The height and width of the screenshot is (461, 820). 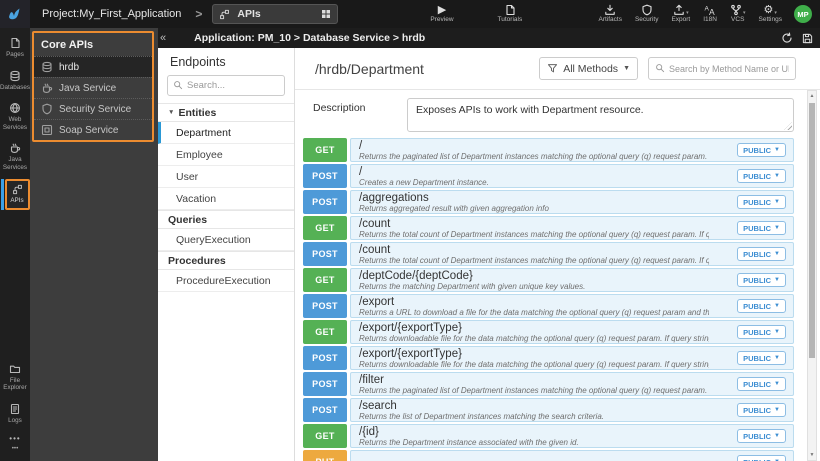 What do you see at coordinates (548, 455) in the screenshot?
I see `api-row: PUT PUBLIC▼` at bounding box center [548, 455].